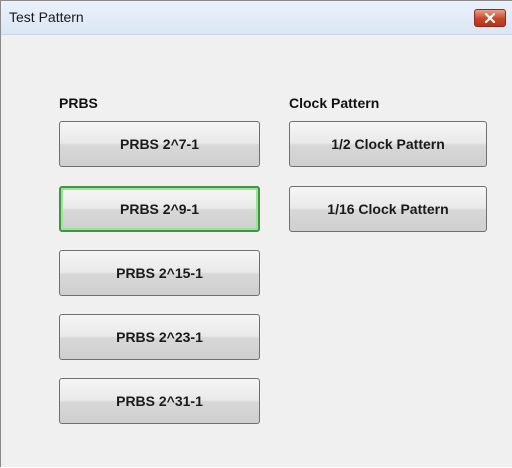 The height and width of the screenshot is (468, 512). I want to click on prbs-2-7-1-button: PRBS 2^7-1, so click(159, 144).